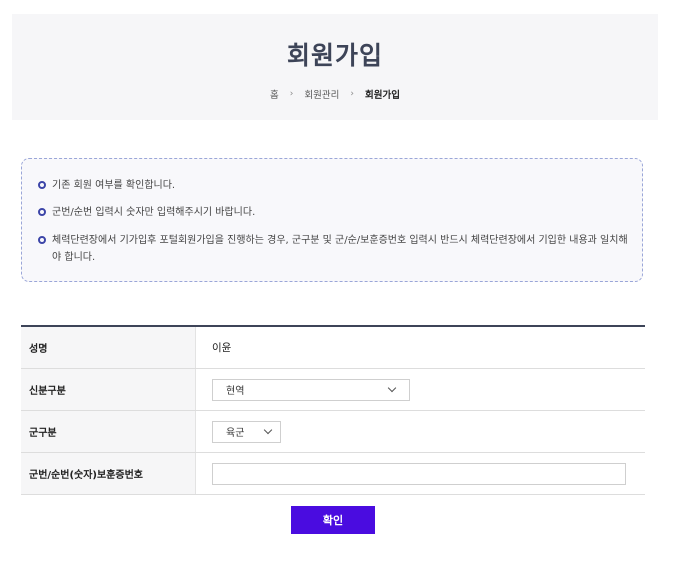 This screenshot has height=573, width=675. Describe the element at coordinates (108, 473) in the screenshot. I see `id-label: 군번/순번(숫자)보훈증번호` at that location.